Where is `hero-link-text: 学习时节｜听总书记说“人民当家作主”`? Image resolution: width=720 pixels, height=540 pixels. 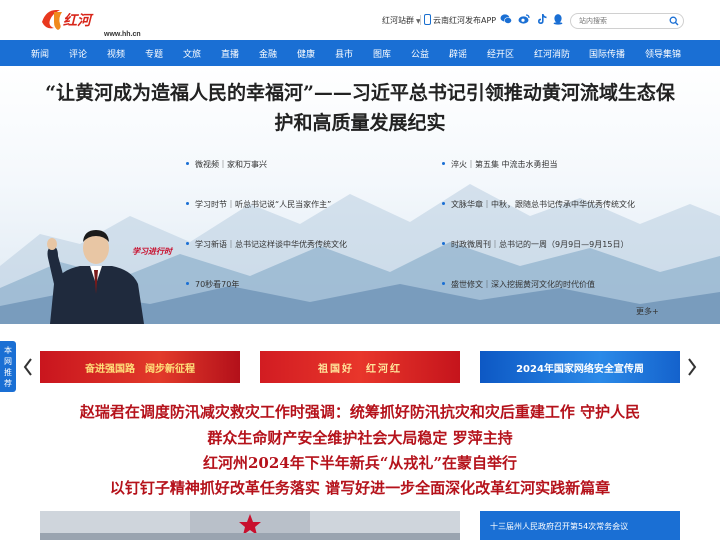 hero-link-text: 学习时节｜听总书记说“人民当家作主” is located at coordinates (263, 204).